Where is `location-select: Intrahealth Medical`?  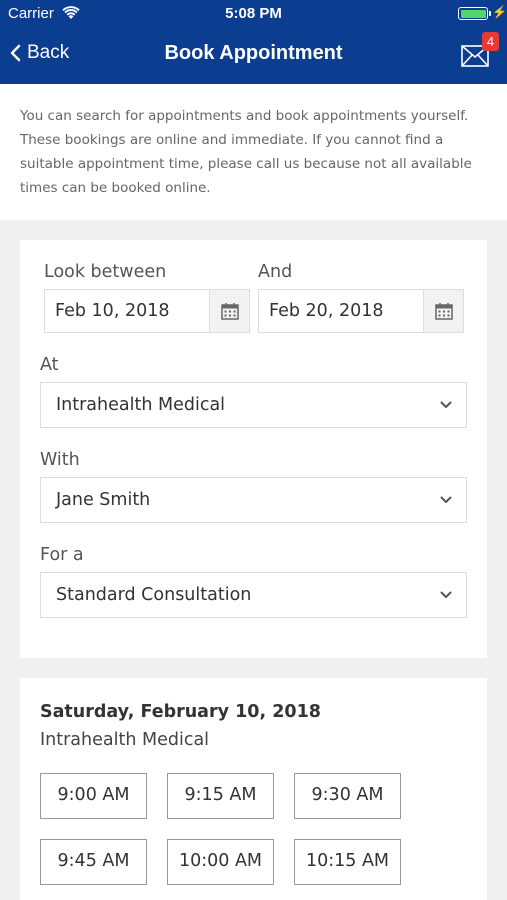
location-select: Intrahealth Medical is located at coordinates (253, 405).